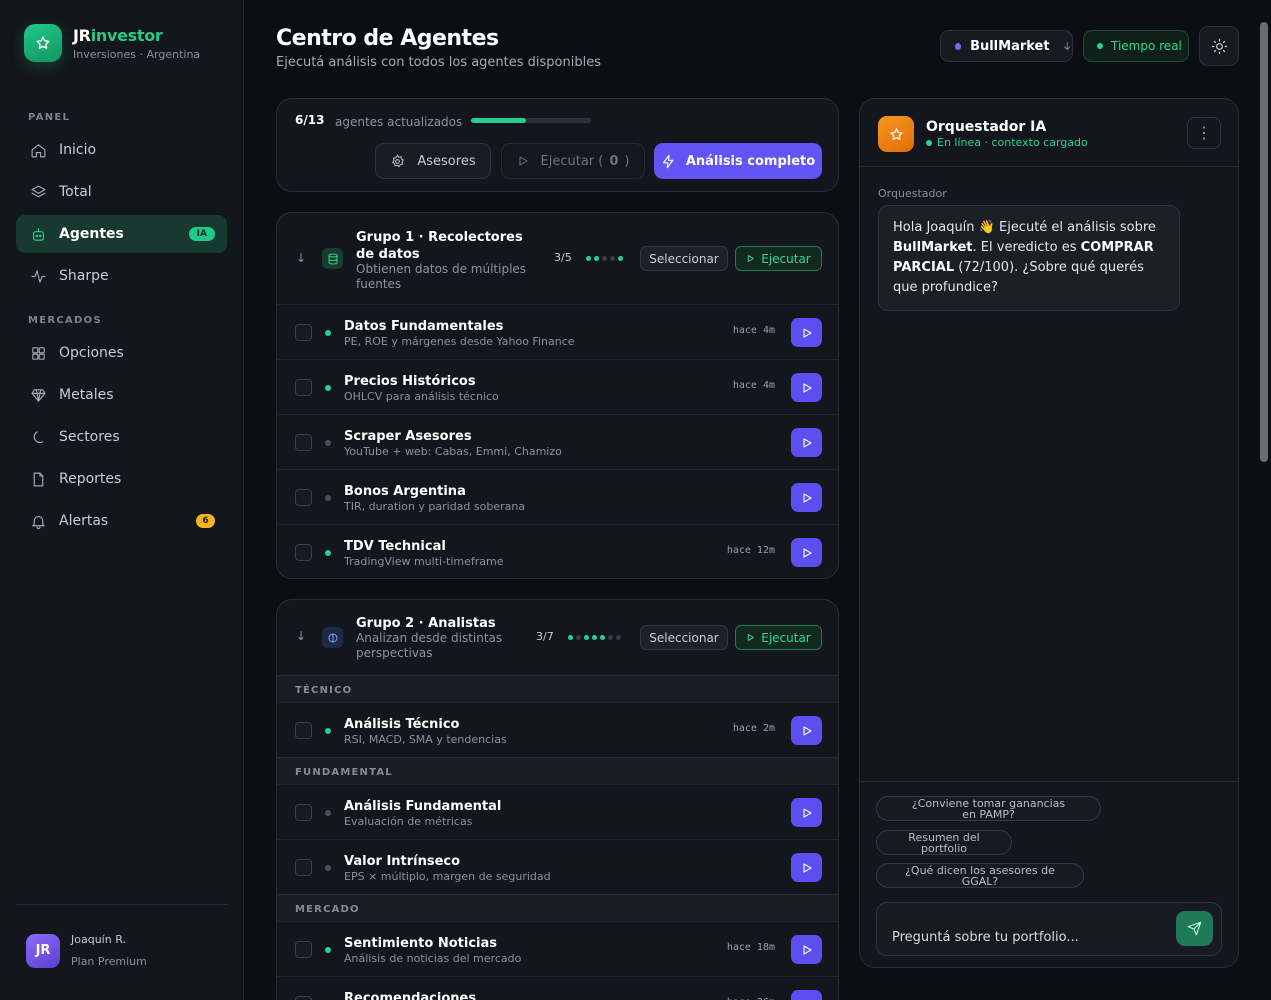 Image resolution: width=1271 pixels, height=1000 pixels. I want to click on page-scrollbar, so click(1264, 242).